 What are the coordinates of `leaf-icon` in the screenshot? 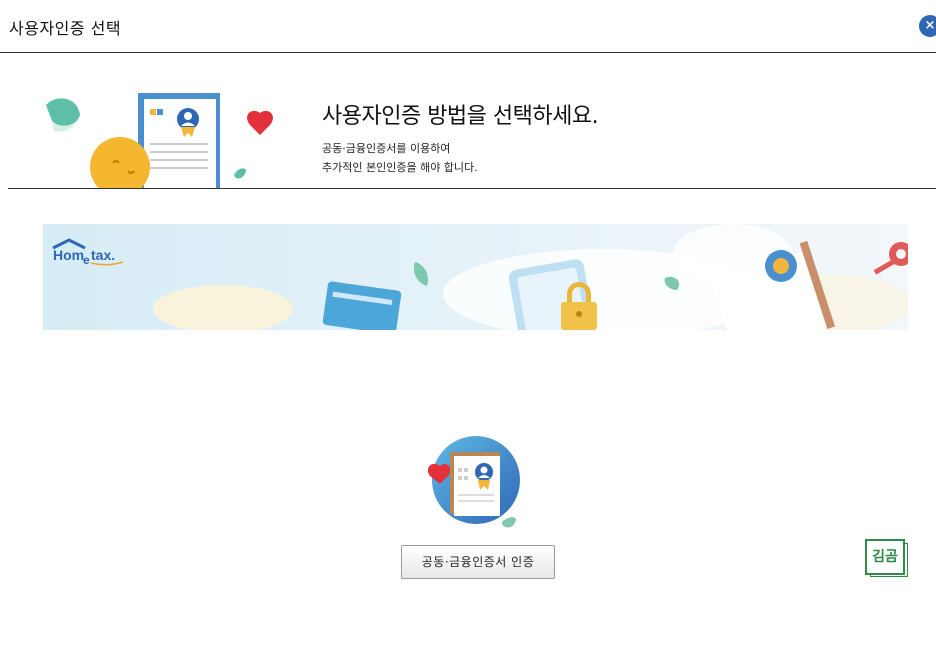 It's located at (63, 112).